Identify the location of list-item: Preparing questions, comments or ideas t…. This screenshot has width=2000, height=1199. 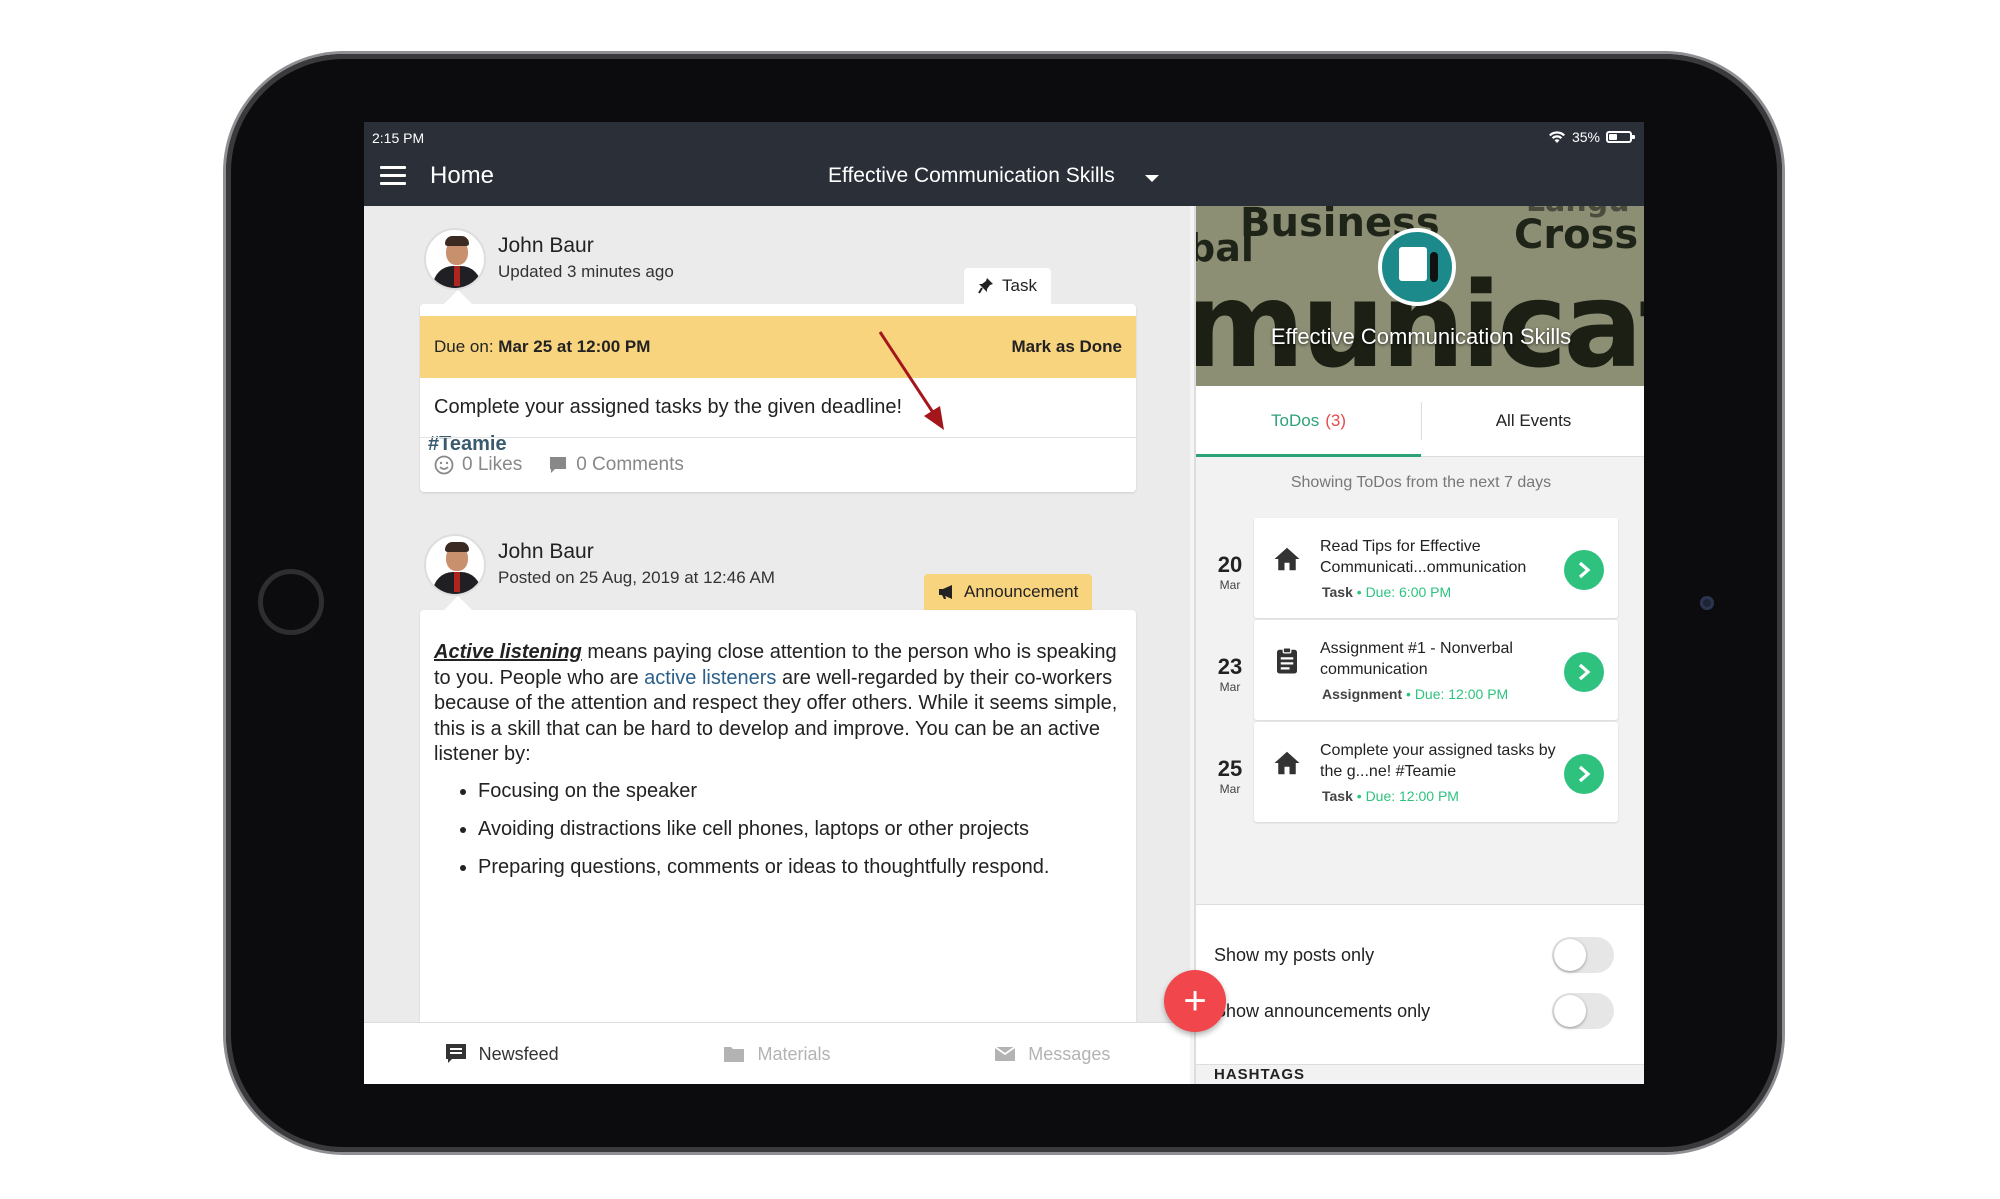
(800, 867).